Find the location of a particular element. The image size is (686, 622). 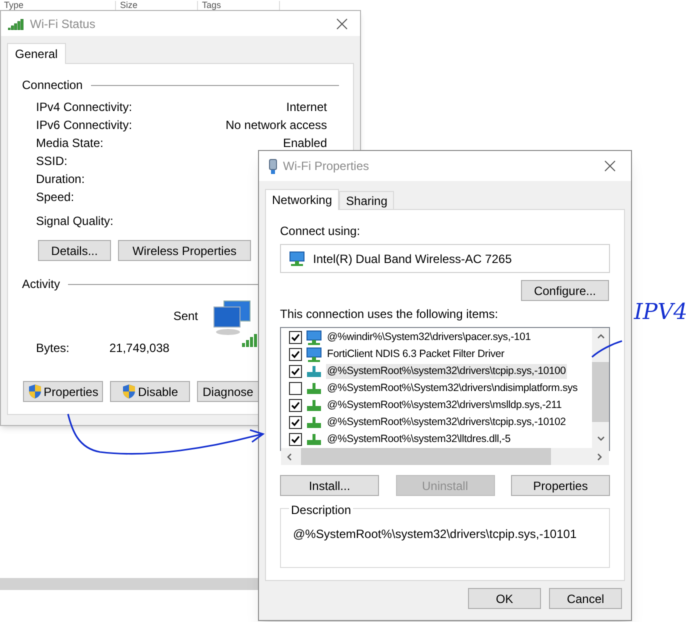

field-label: SSID: is located at coordinates (52, 161).